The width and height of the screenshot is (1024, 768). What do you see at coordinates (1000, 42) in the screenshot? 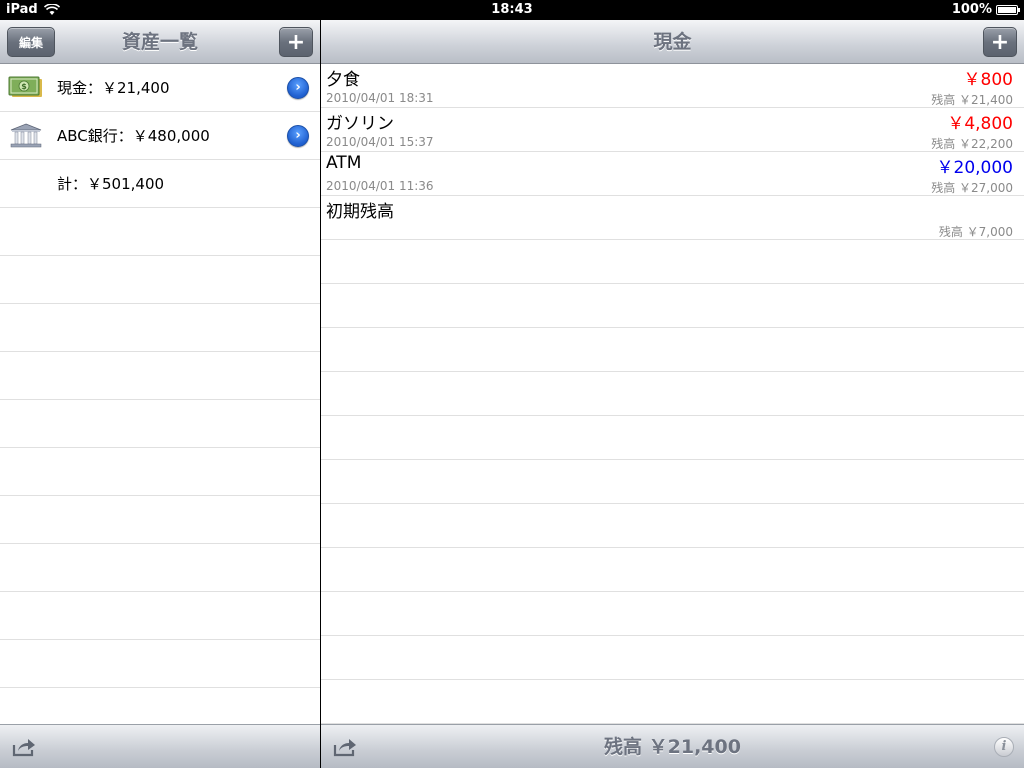
I see `add-transaction-button: +` at bounding box center [1000, 42].